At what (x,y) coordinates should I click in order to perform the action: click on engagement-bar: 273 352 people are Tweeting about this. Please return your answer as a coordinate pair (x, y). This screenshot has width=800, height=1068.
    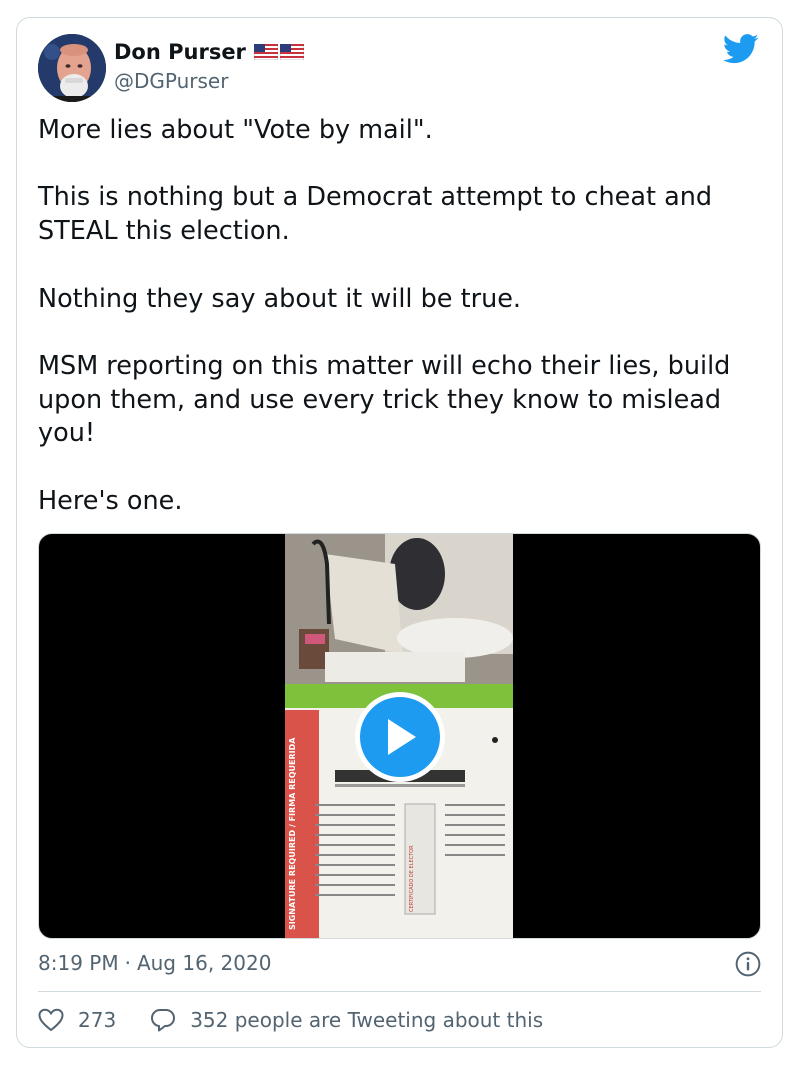
    Looking at the image, I should click on (290, 1020).